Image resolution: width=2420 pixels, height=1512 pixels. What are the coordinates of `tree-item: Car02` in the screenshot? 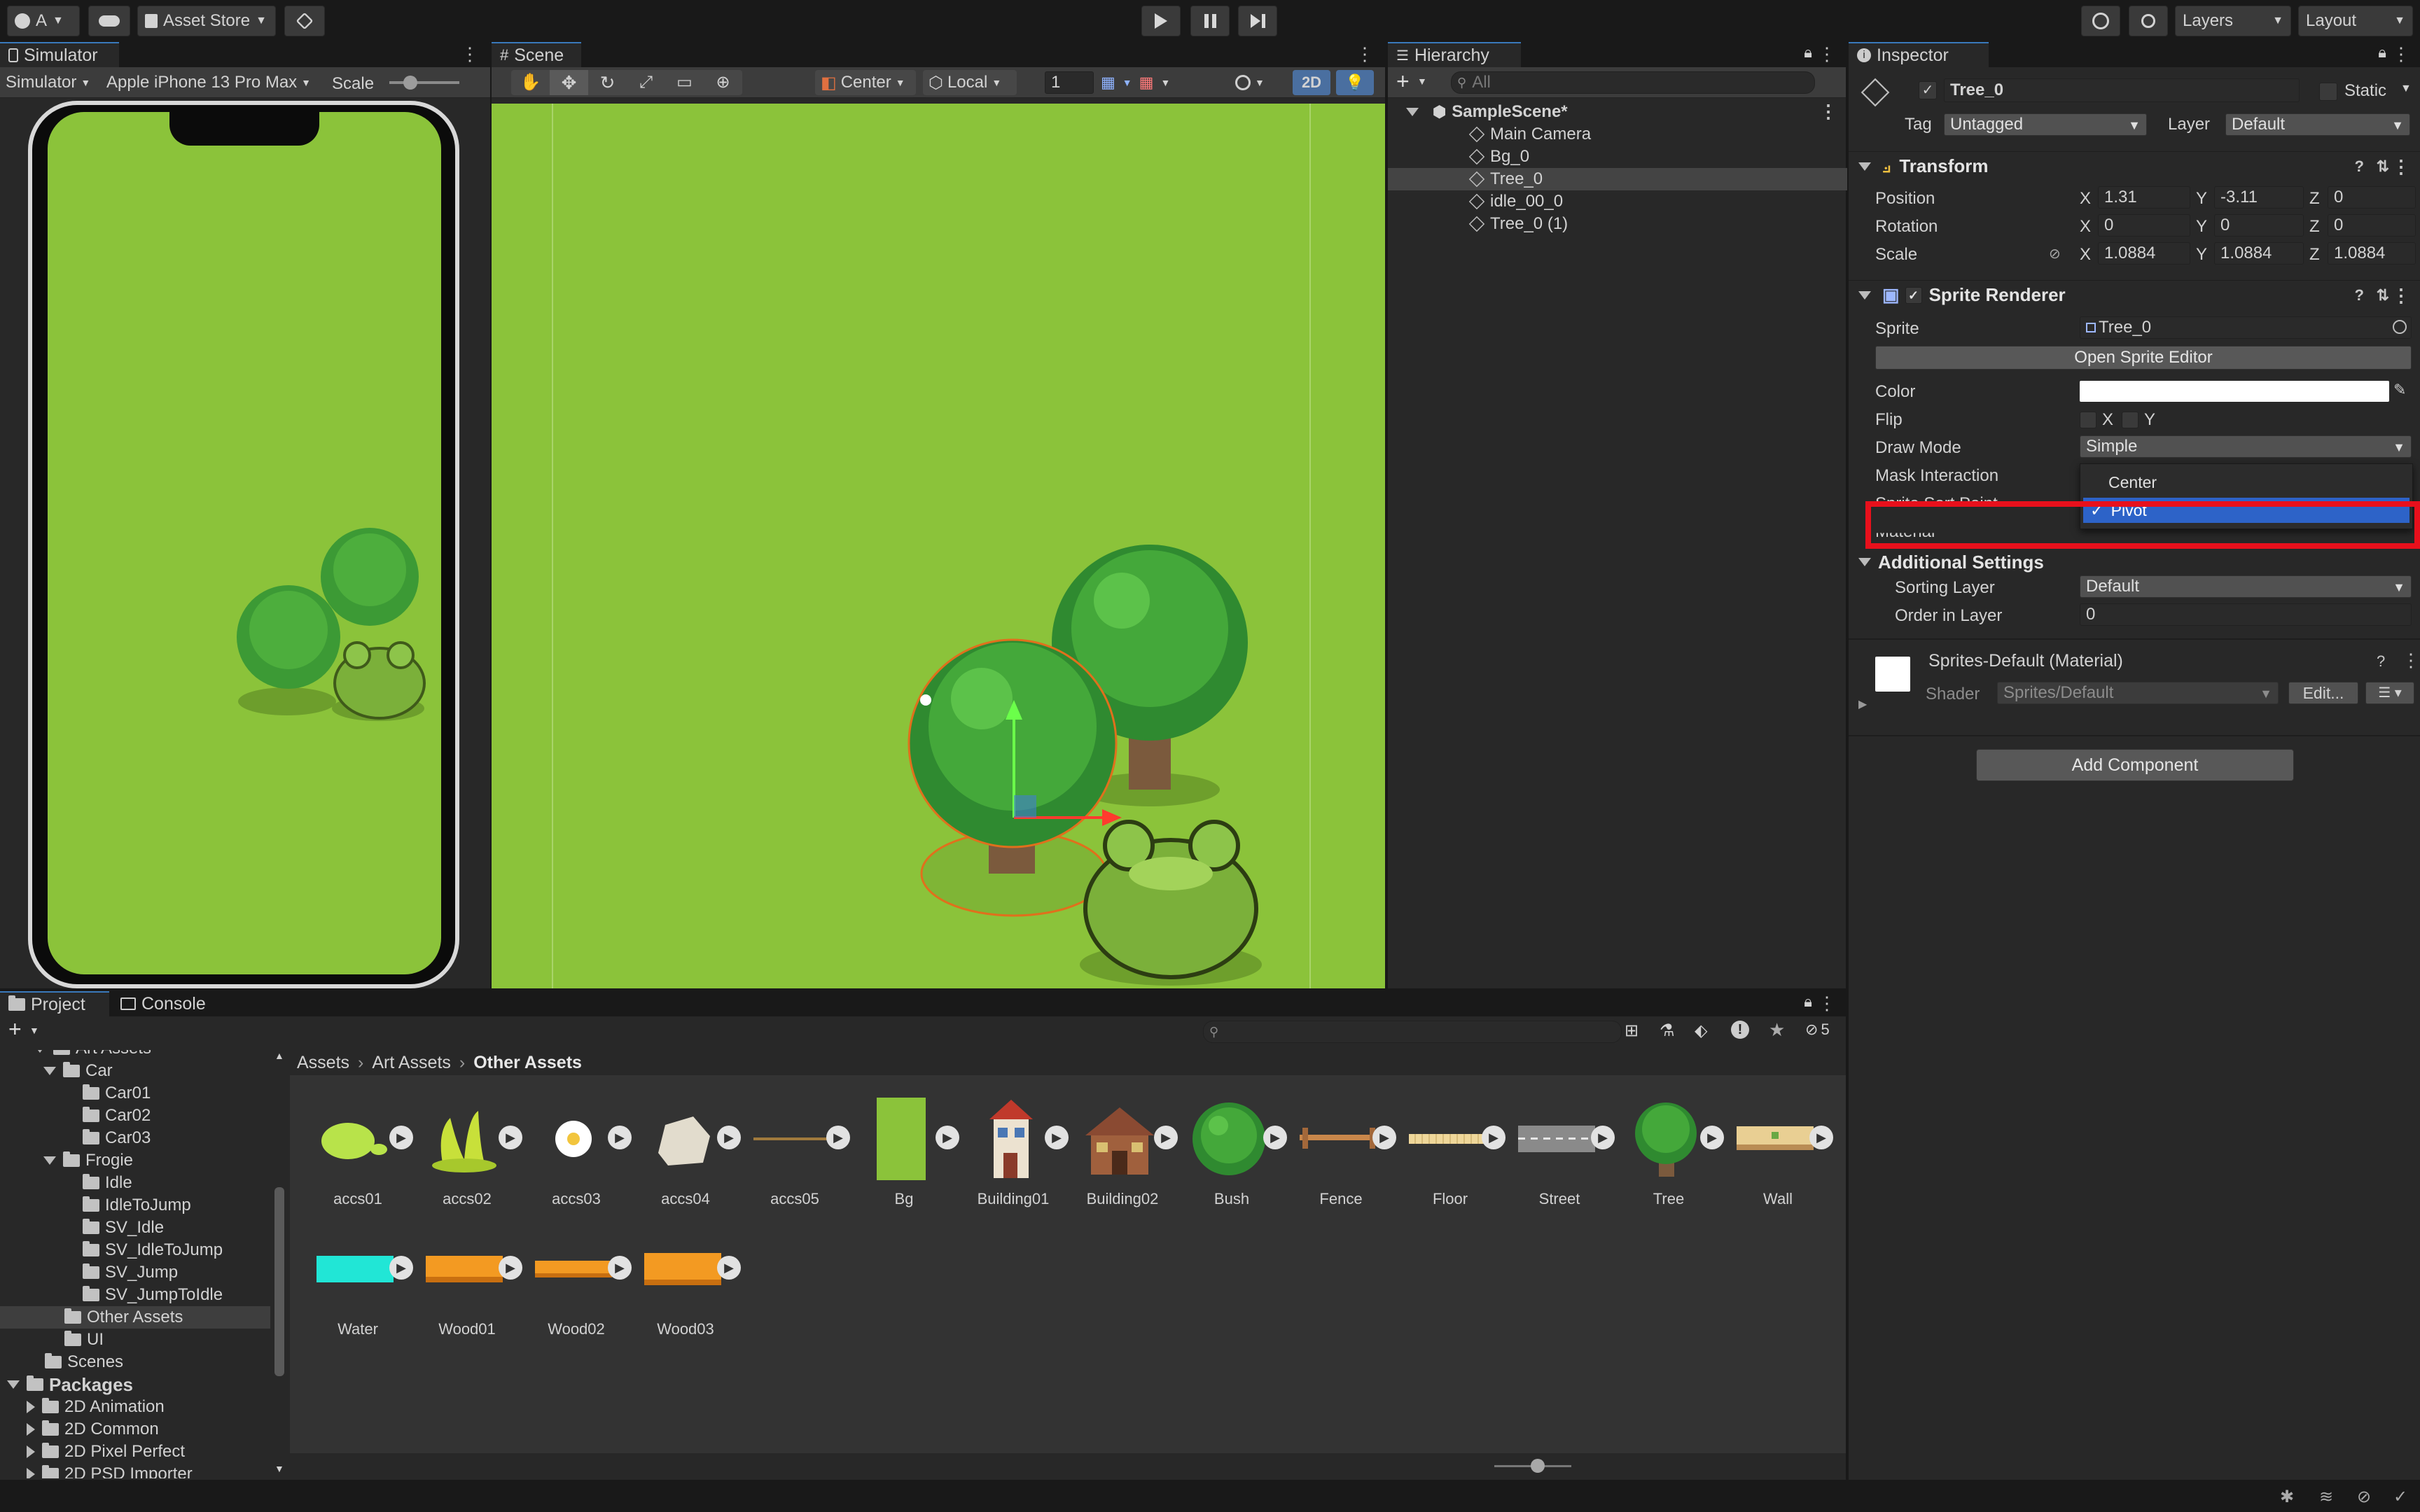 It's located at (117, 1116).